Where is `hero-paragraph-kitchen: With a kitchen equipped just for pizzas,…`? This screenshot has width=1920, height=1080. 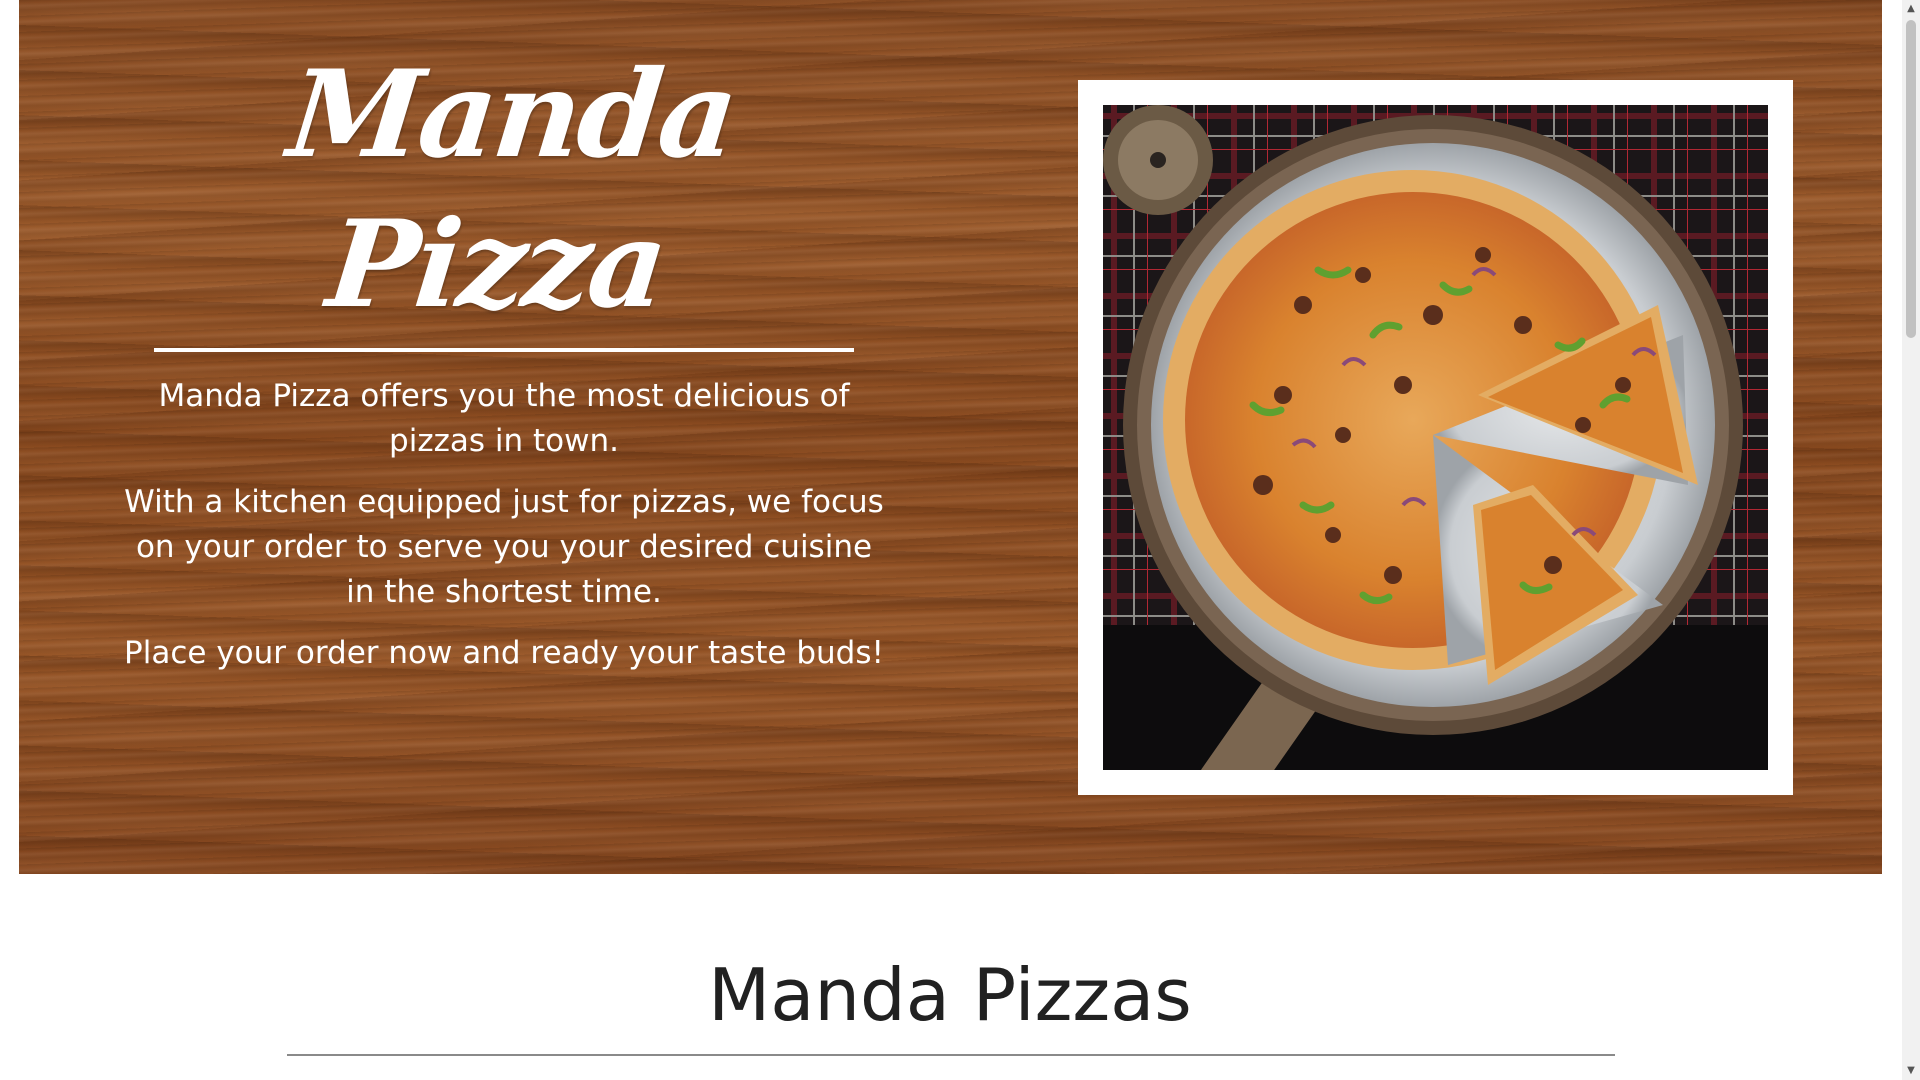
hero-paragraph-kitchen: With a kitchen equipped just for pizzas,… is located at coordinates (504, 547).